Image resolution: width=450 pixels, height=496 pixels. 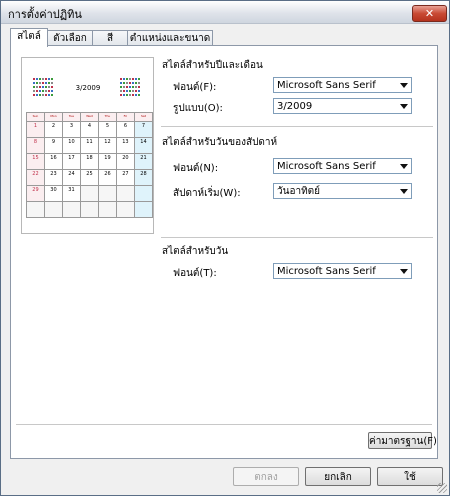 I want to click on tab-options-label: ตัวเลือก, so click(x=70, y=38).